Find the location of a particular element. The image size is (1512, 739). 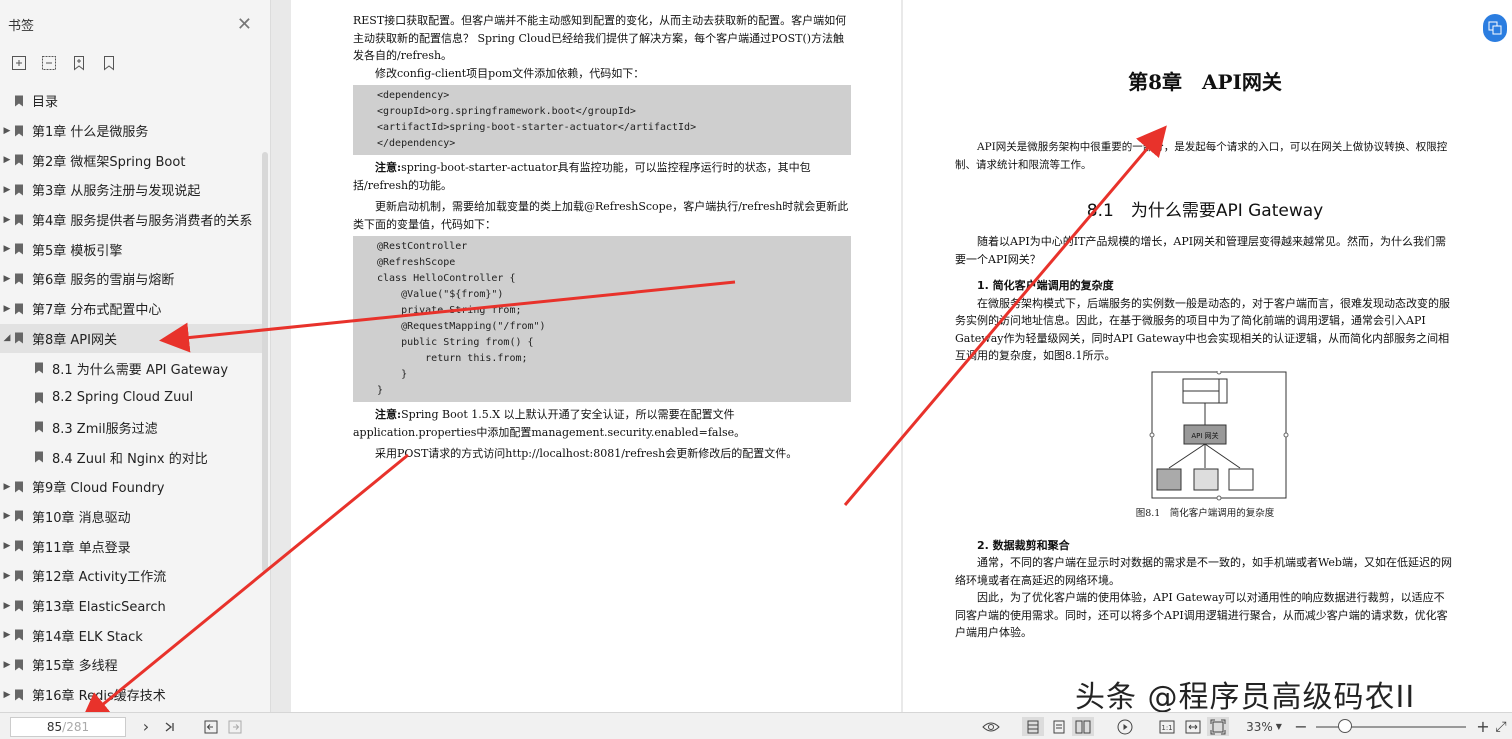

play-icon is located at coordinates (1125, 726).